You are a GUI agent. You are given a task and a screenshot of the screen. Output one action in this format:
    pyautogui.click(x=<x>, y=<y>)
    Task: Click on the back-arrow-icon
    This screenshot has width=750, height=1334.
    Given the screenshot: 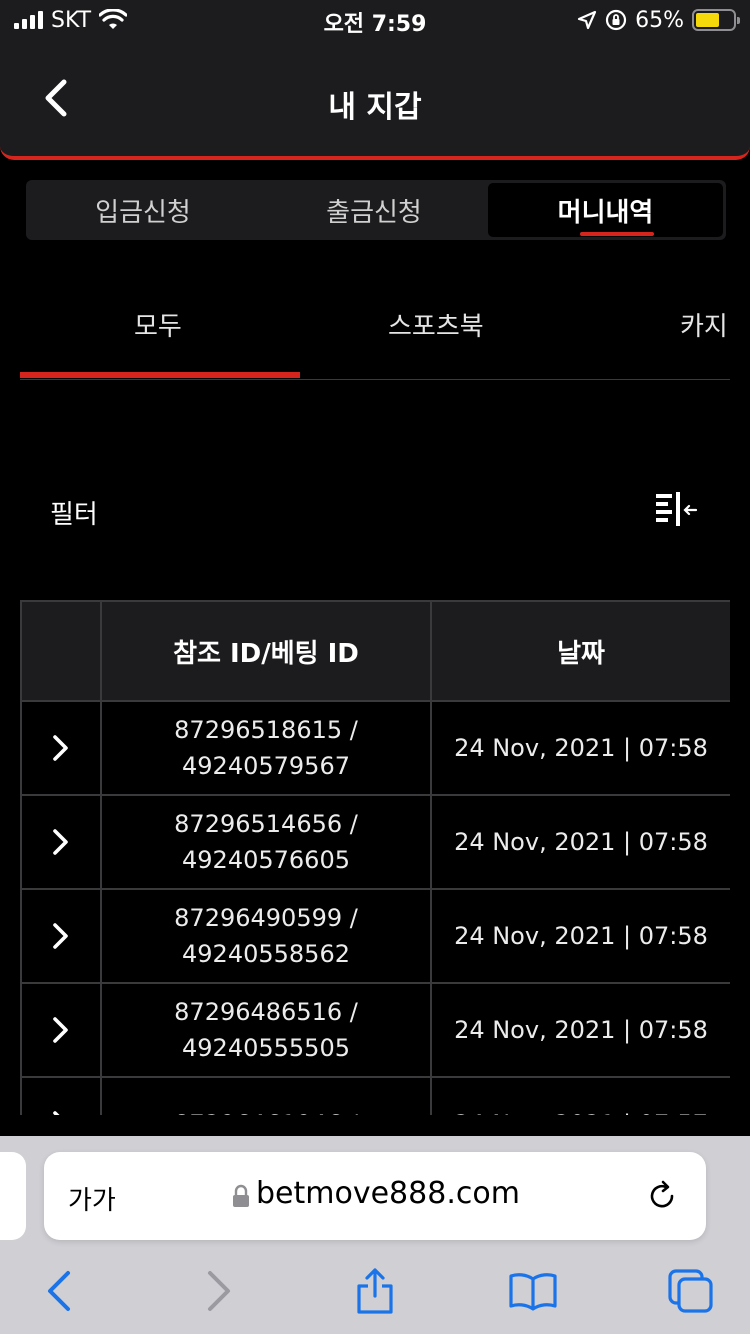 What is the action you would take?
    pyautogui.click(x=59, y=1291)
    